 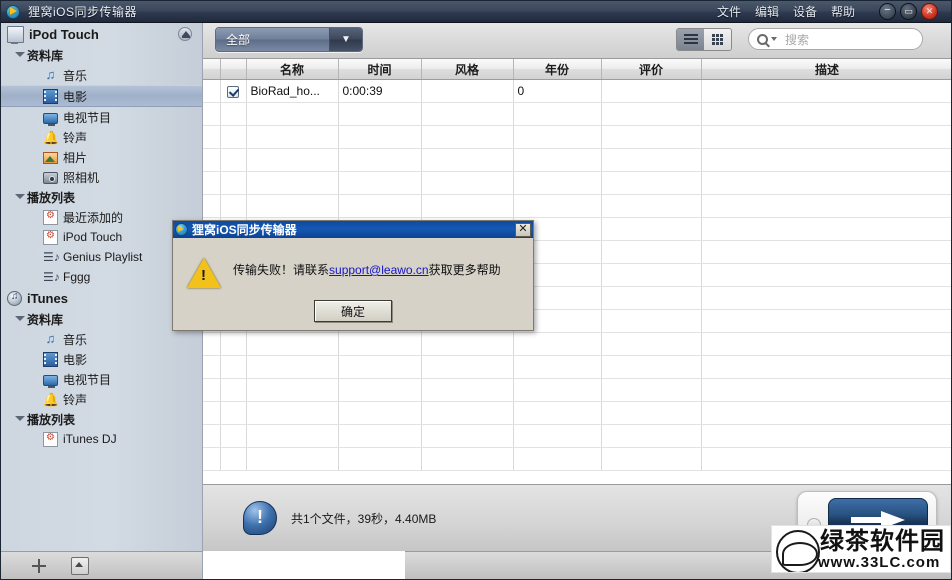 What do you see at coordinates (75, 359) in the screenshot?
I see `sidebar-item-label: 电影` at bounding box center [75, 359].